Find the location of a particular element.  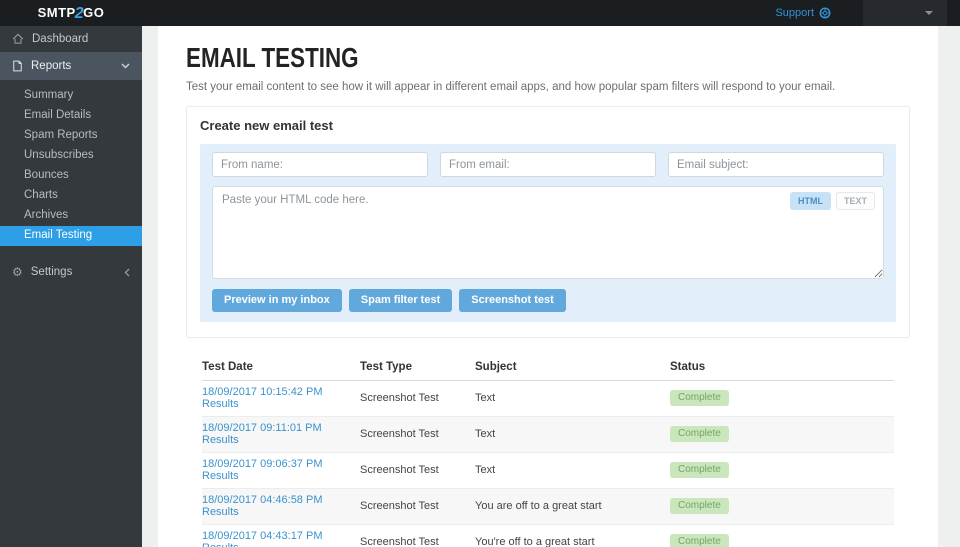

section-heading: Create new email test is located at coordinates (266, 125).